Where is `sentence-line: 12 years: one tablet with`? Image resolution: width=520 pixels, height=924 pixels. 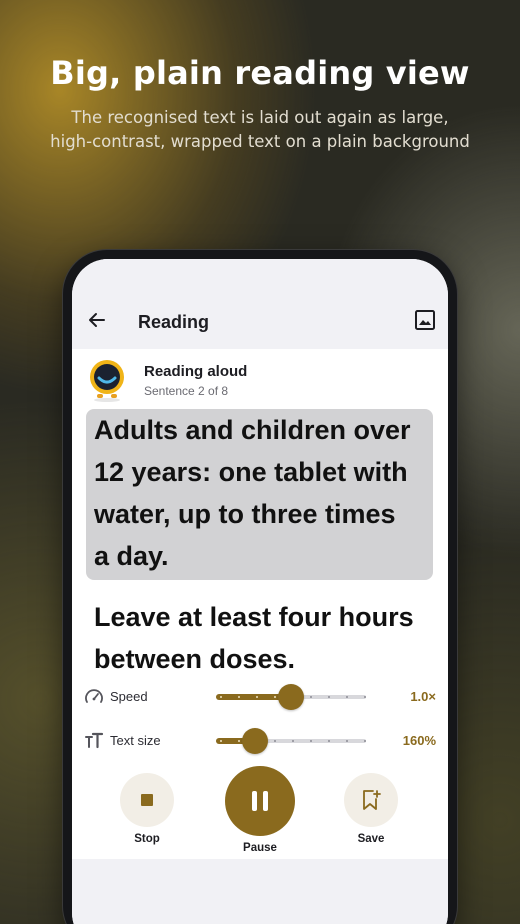
sentence-line: 12 years: one tablet with is located at coordinates (251, 472).